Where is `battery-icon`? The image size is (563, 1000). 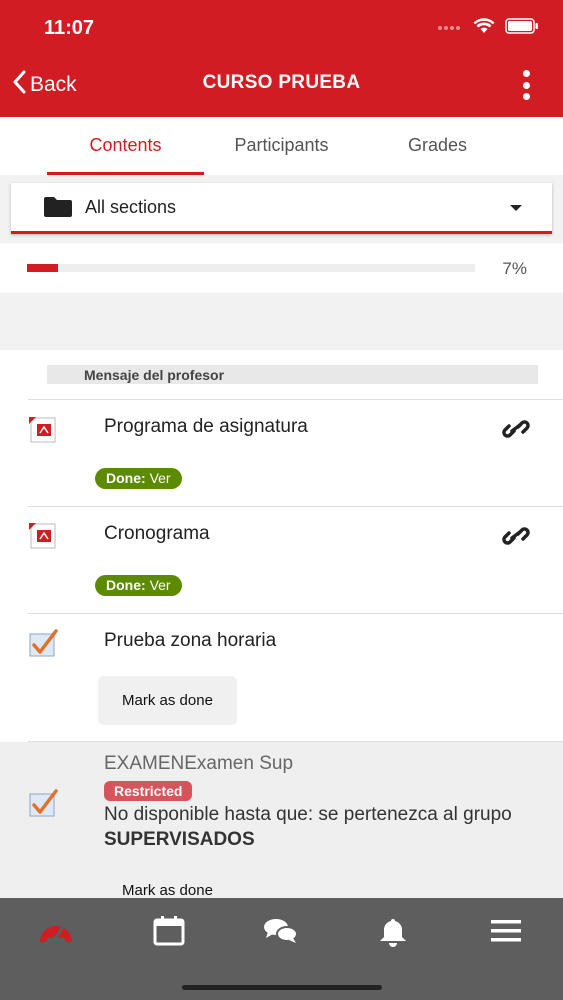
battery-icon is located at coordinates (522, 28).